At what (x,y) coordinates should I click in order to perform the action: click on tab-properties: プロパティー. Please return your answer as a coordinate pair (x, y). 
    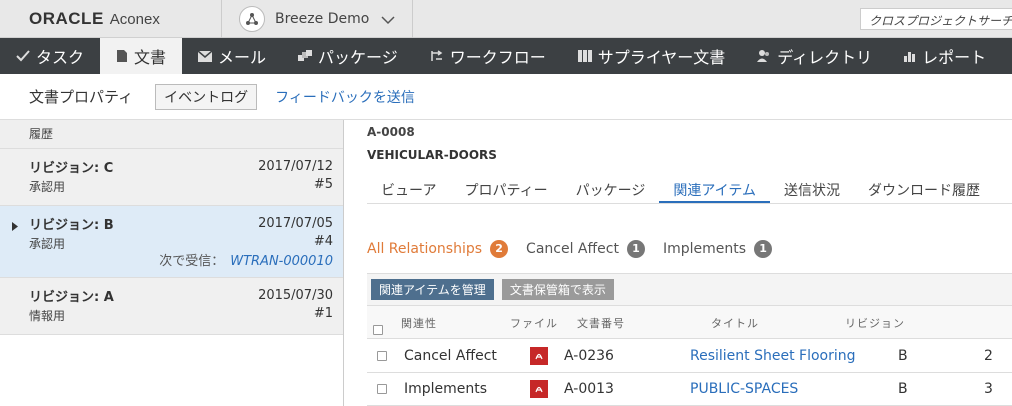
    Looking at the image, I should click on (505, 190).